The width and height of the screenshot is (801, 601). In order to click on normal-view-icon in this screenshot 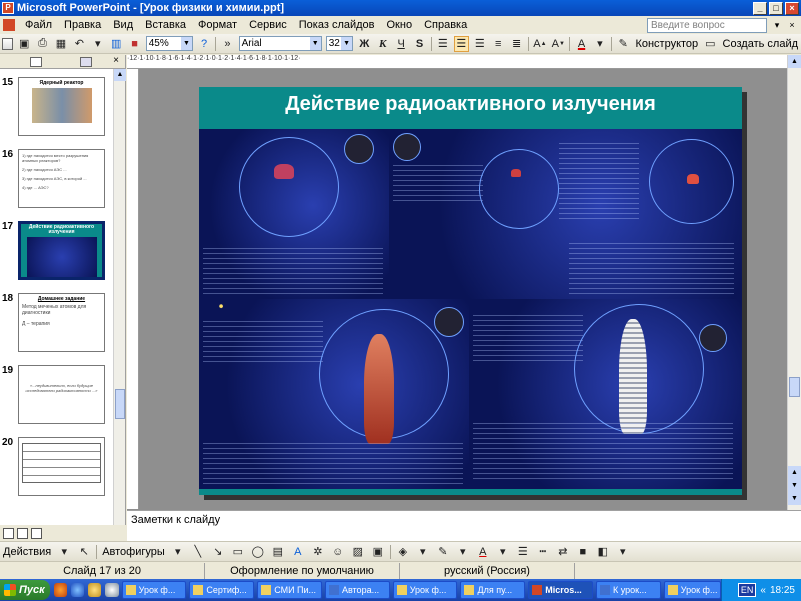, I will do `click(8, 533)`.